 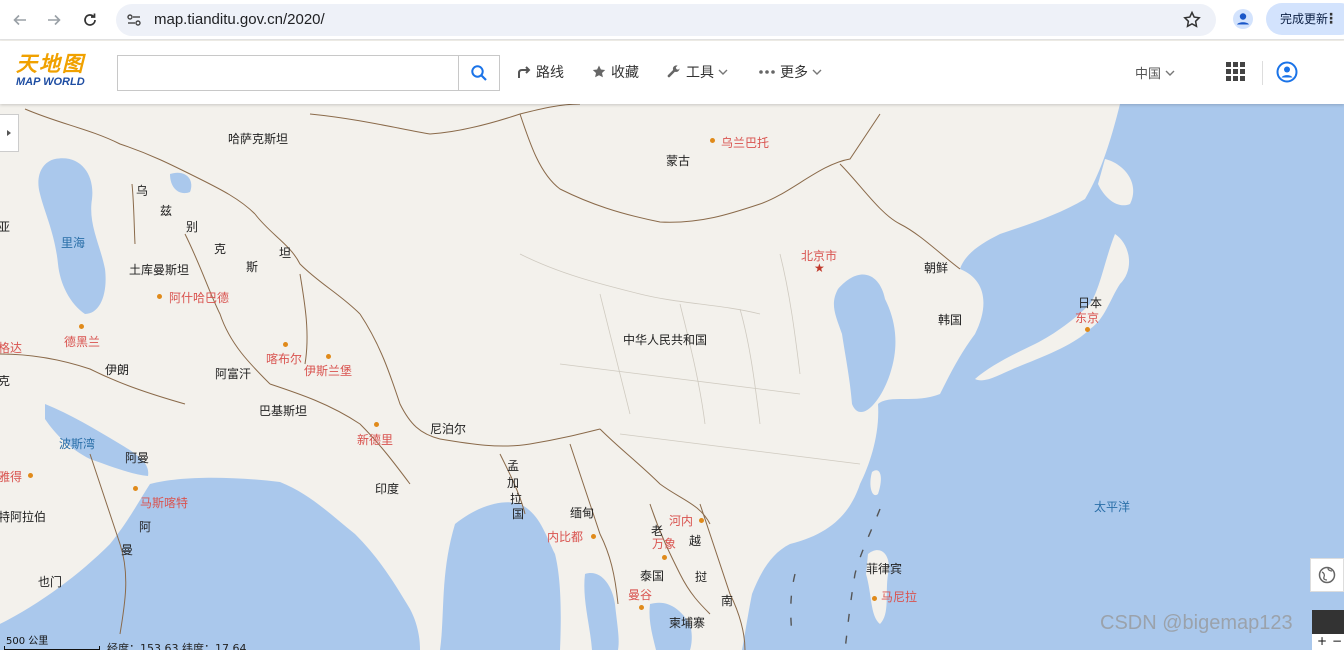 What do you see at coordinates (192, 227) in the screenshot?
I see `map-label-country: 别` at bounding box center [192, 227].